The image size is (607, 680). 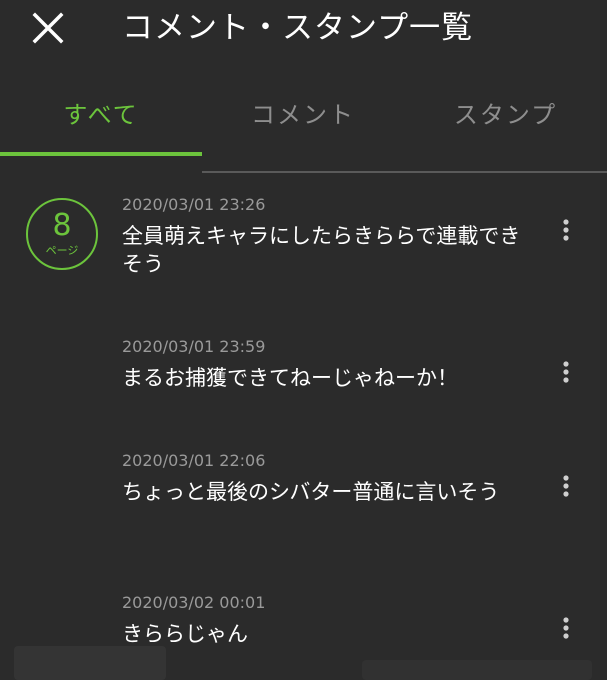 What do you see at coordinates (194, 460) in the screenshot?
I see `comment-timestamp: 2020/03/01 22:06` at bounding box center [194, 460].